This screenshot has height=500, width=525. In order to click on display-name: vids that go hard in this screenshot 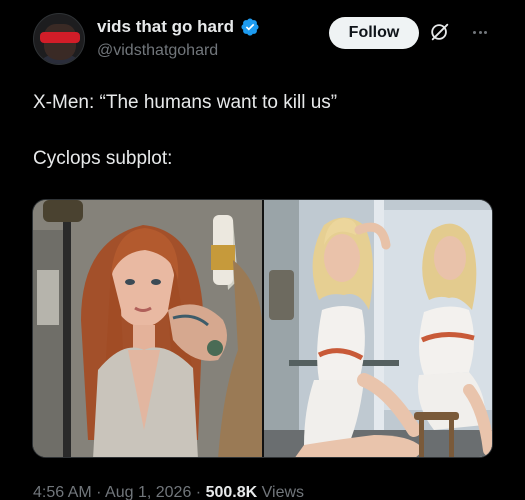, I will do `click(165, 27)`.